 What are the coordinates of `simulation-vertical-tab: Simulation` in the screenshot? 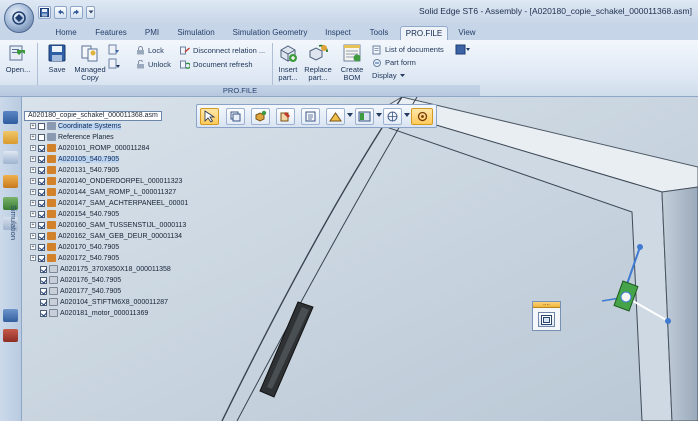 It's located at (11, 222).